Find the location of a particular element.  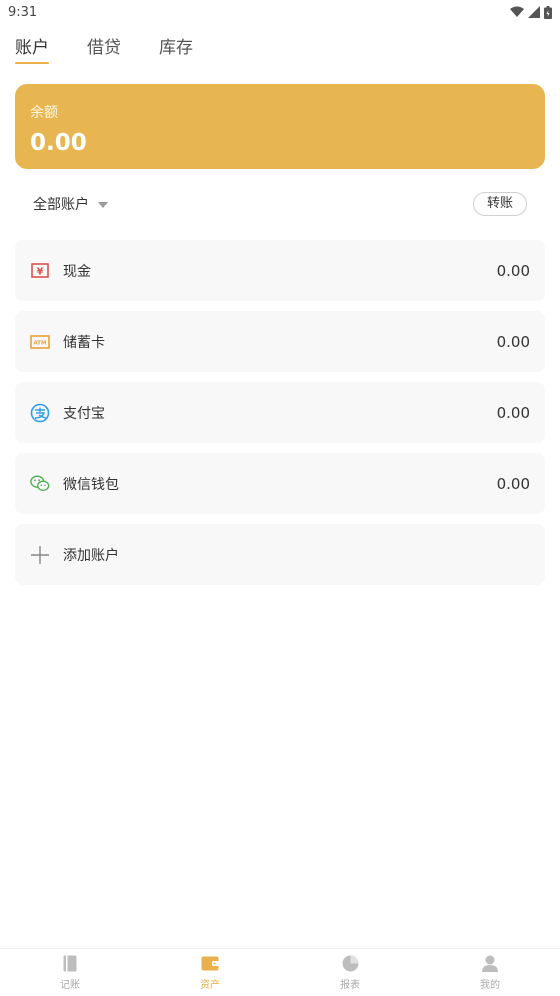

nav-item-bookkeeping: 记账 is located at coordinates (70, 972).